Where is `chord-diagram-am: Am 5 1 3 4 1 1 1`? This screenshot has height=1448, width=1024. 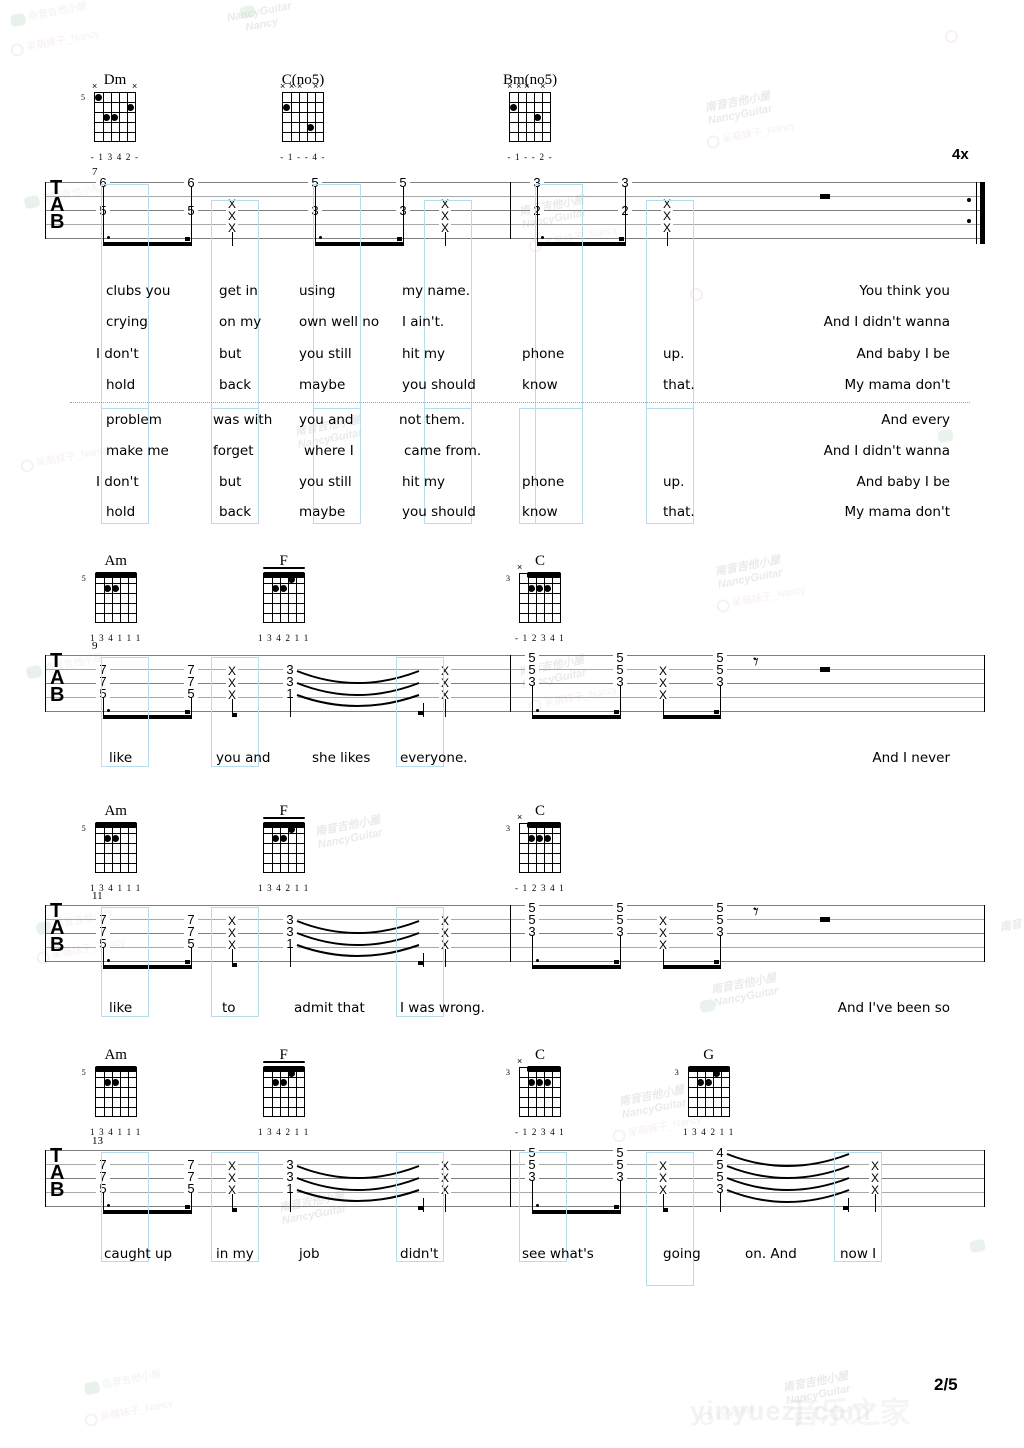 chord-diagram-am: Am 5 1 3 4 1 1 1 is located at coordinates (111, 1092).